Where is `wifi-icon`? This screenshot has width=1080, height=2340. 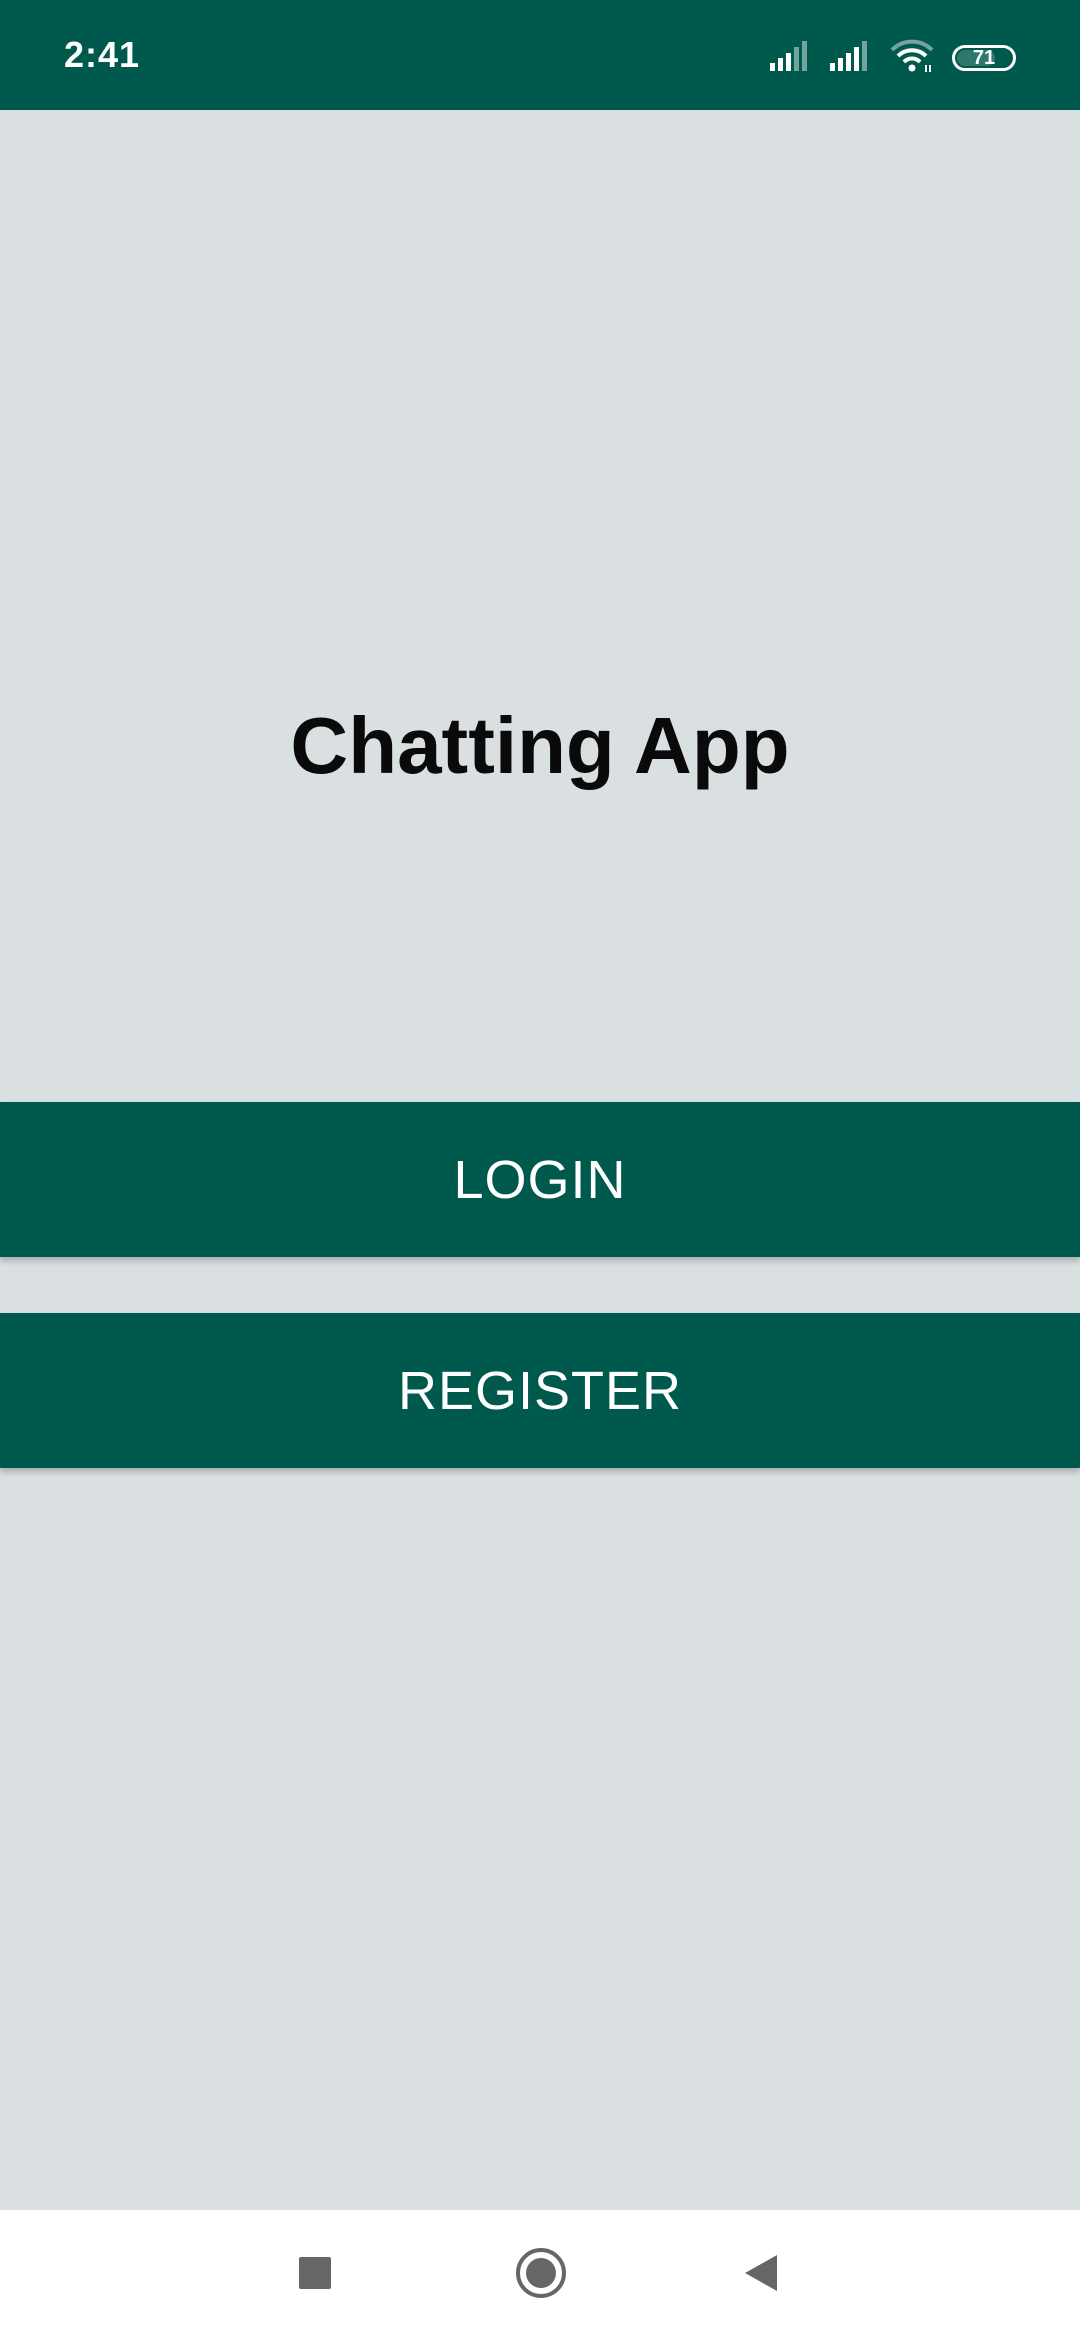 wifi-icon is located at coordinates (912, 58).